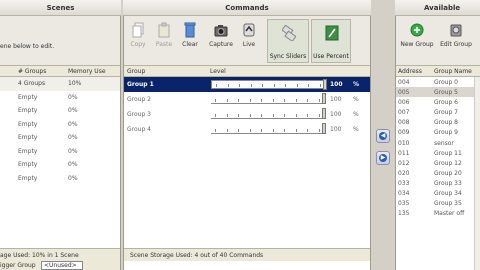 Image resolution: width=480 pixels, height=270 pixels. What do you see at coordinates (164, 40) in the screenshot?
I see `paste-button: Paste` at bounding box center [164, 40].